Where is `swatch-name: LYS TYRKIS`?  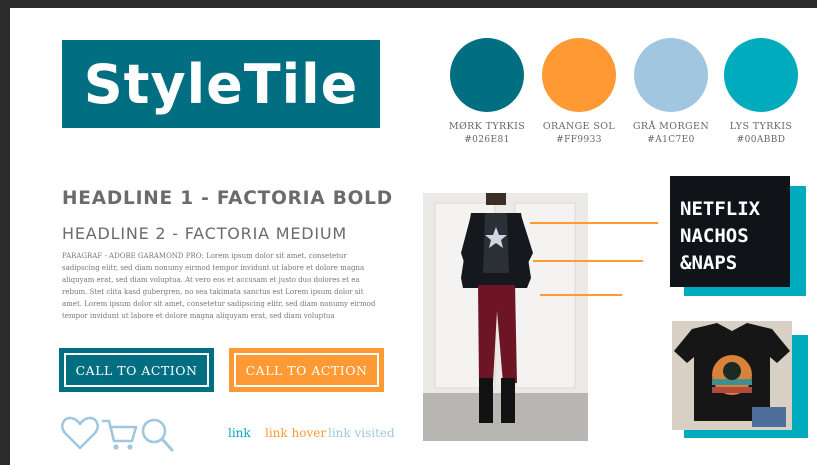 swatch-name: LYS TYRKIS is located at coordinates (761, 126).